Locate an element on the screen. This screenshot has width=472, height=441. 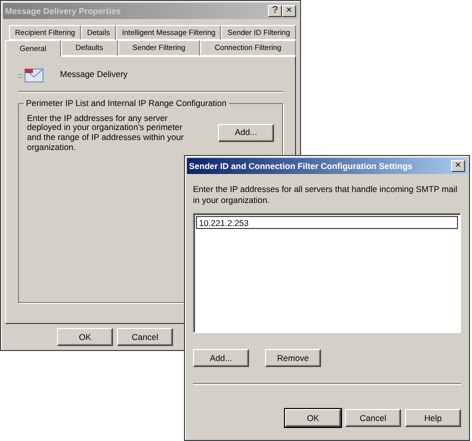
dialog-button: Help is located at coordinates (433, 418).